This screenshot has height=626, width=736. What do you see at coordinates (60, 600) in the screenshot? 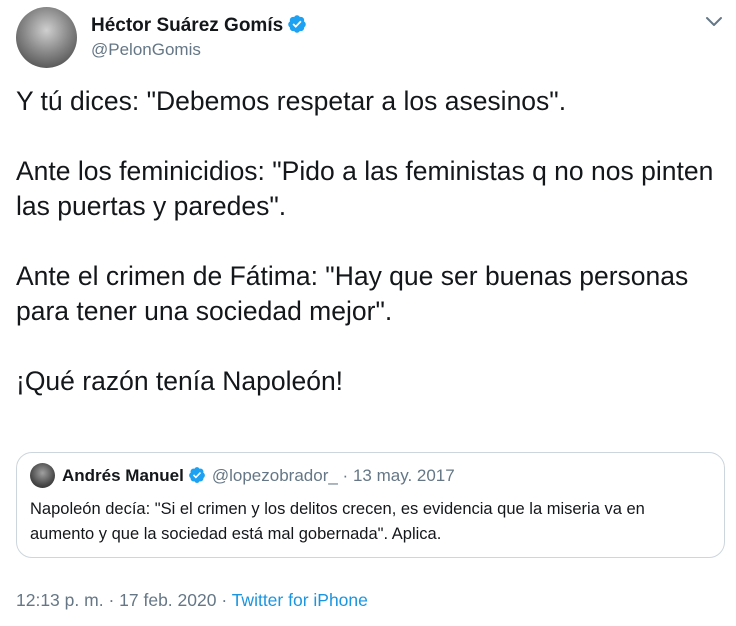
I see `tweet-time: 12:13 p. m.` at bounding box center [60, 600].